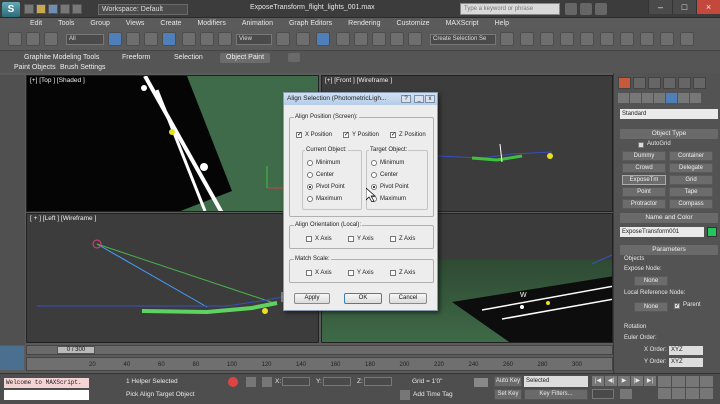  Describe the element at coordinates (624, 381) in the screenshot. I see `play-icon: ▶` at that location.